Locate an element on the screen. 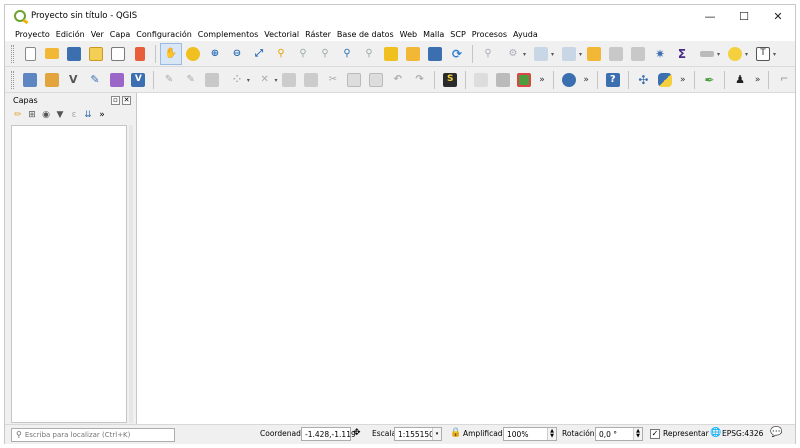  open-project-button is located at coordinates (52, 54).